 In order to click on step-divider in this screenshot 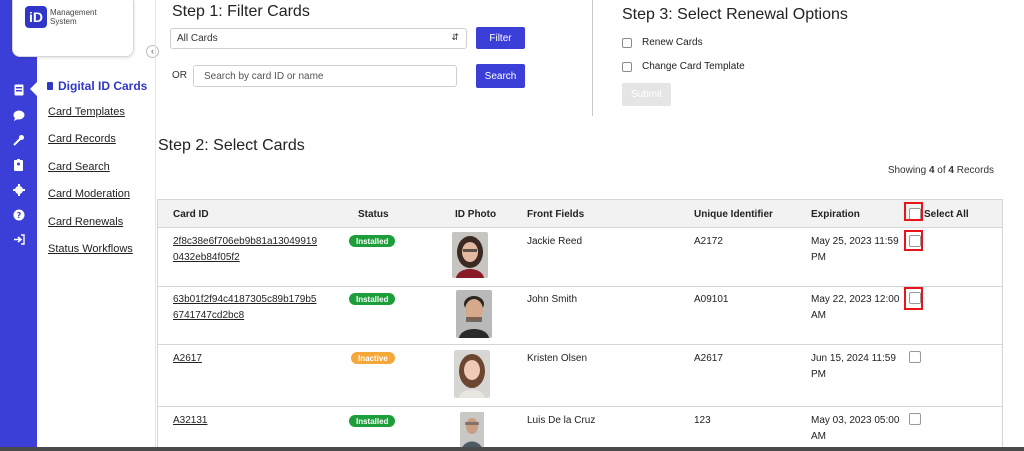, I will do `click(592, 58)`.